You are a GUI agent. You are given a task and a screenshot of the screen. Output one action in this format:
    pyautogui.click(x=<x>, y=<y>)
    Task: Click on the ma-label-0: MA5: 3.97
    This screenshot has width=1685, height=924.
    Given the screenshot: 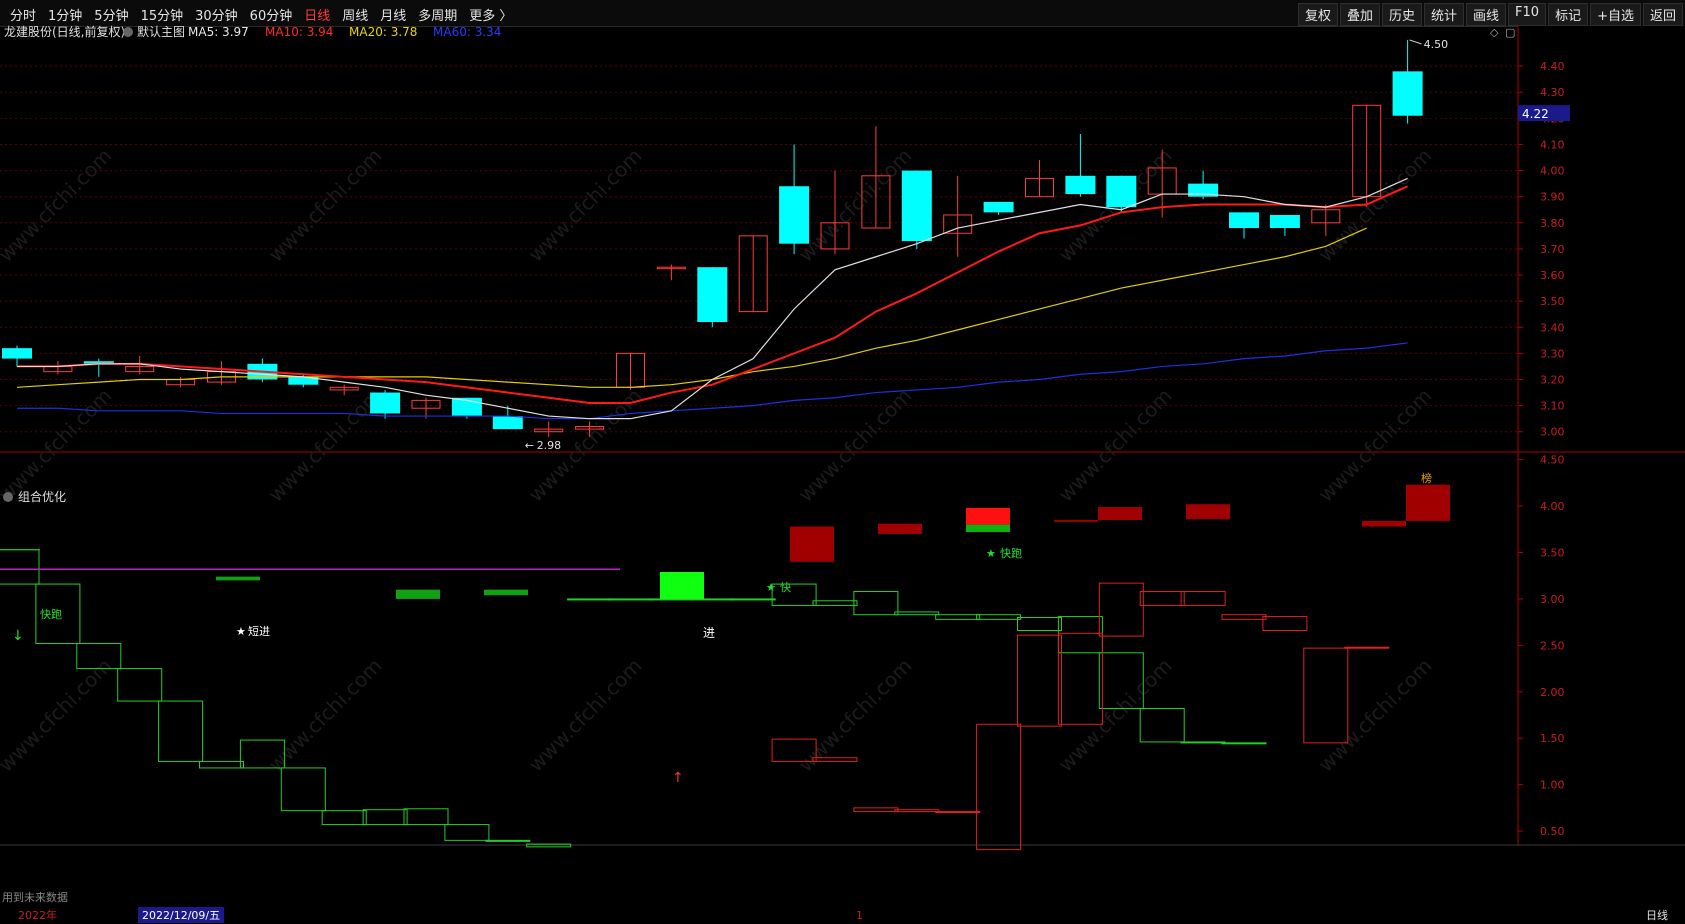 What is the action you would take?
    pyautogui.click(x=218, y=32)
    